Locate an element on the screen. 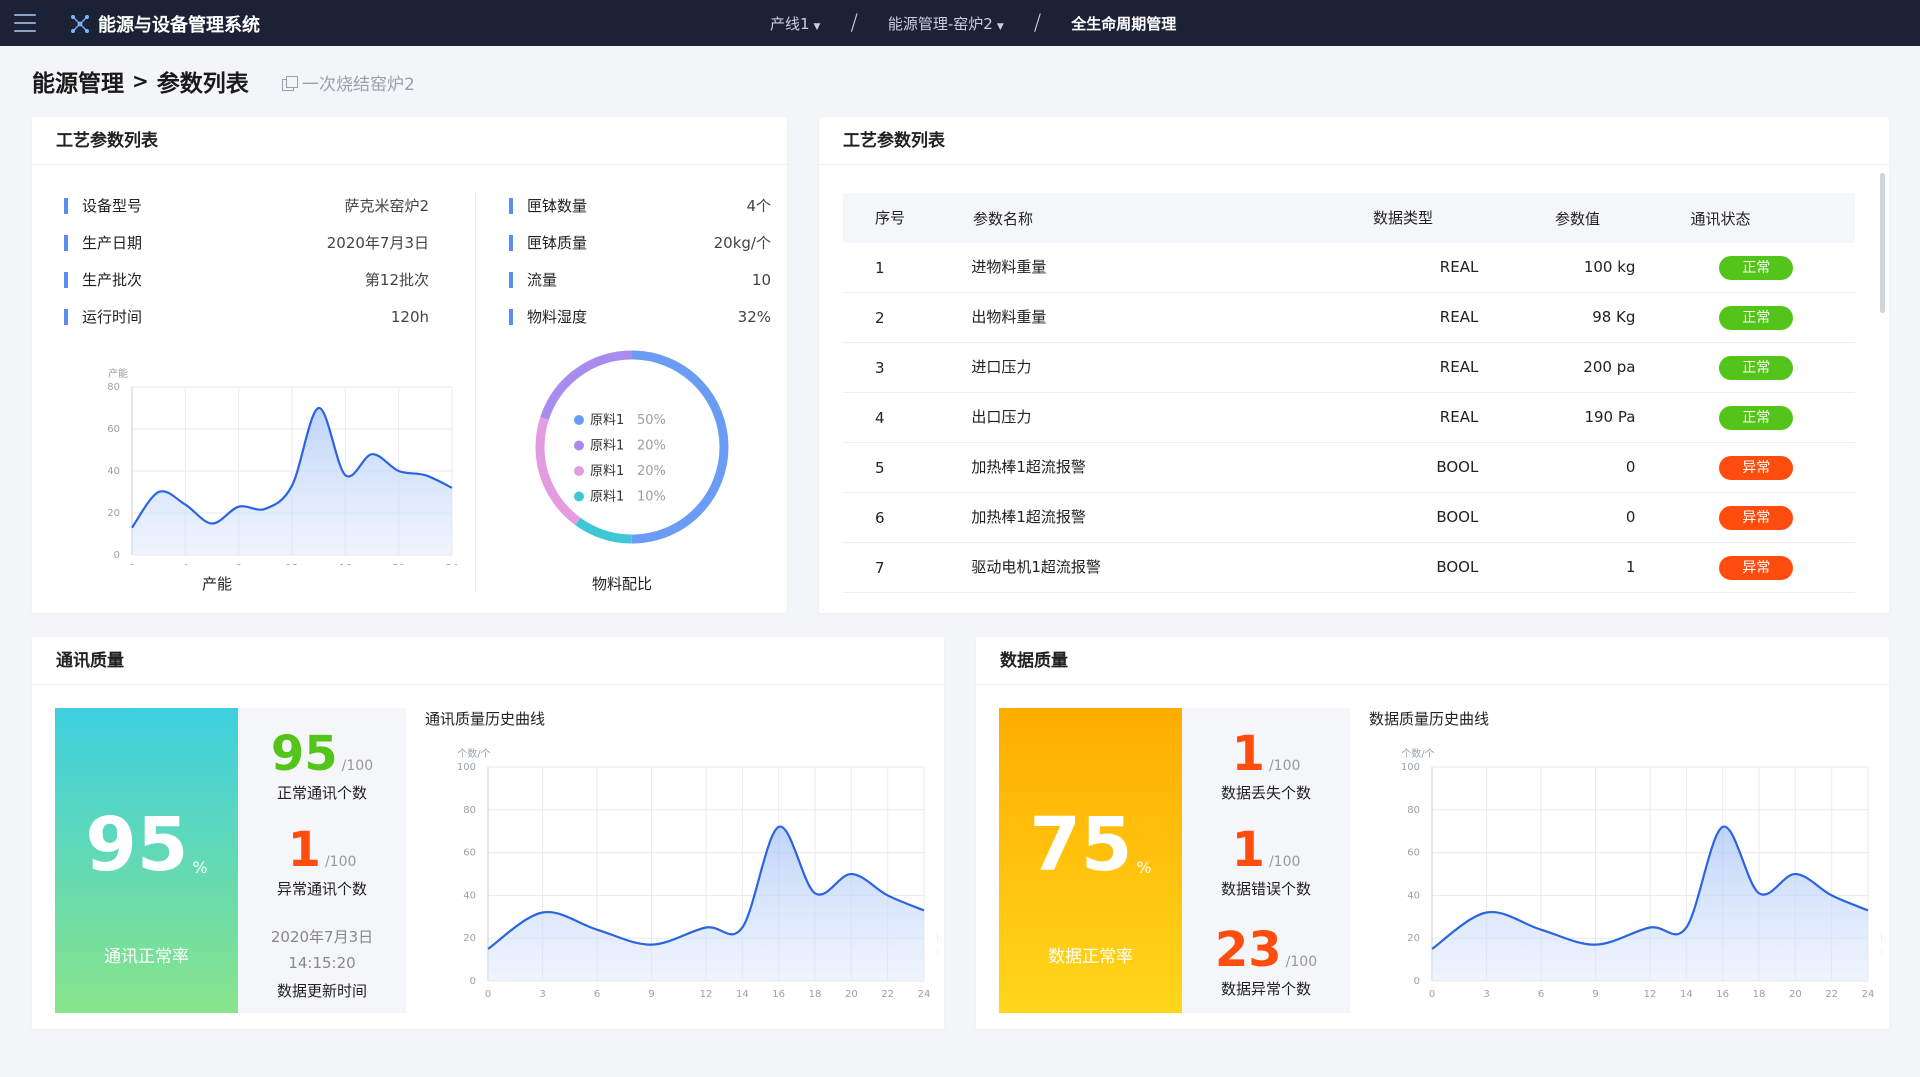 The image size is (1920, 1077). info-key: 生产批次 is located at coordinates (103, 279).